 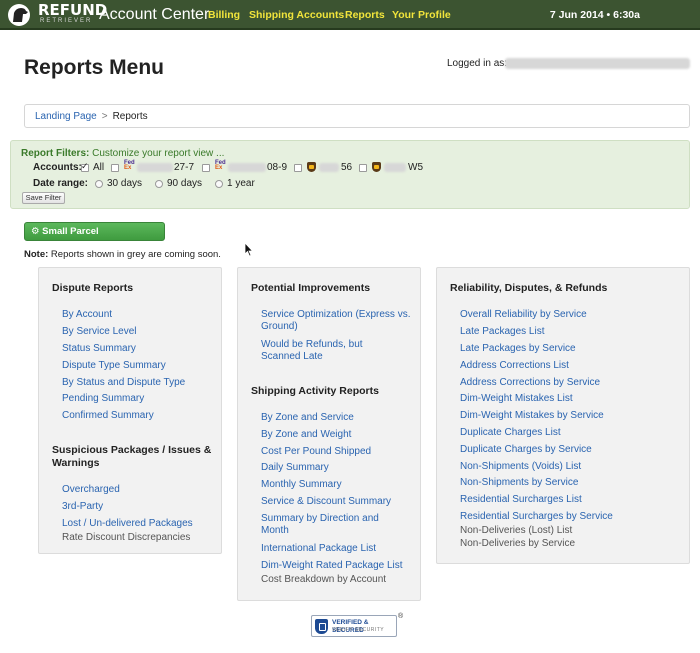 I want to click on account-2-suffix: 08-9, so click(x=277, y=167).